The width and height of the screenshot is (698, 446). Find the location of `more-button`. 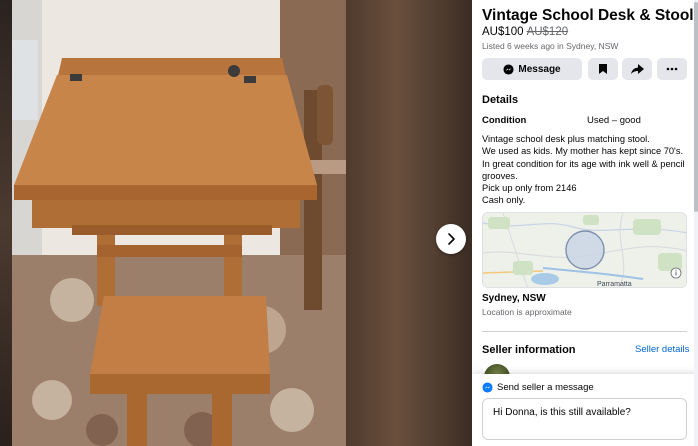

more-button is located at coordinates (672, 69).